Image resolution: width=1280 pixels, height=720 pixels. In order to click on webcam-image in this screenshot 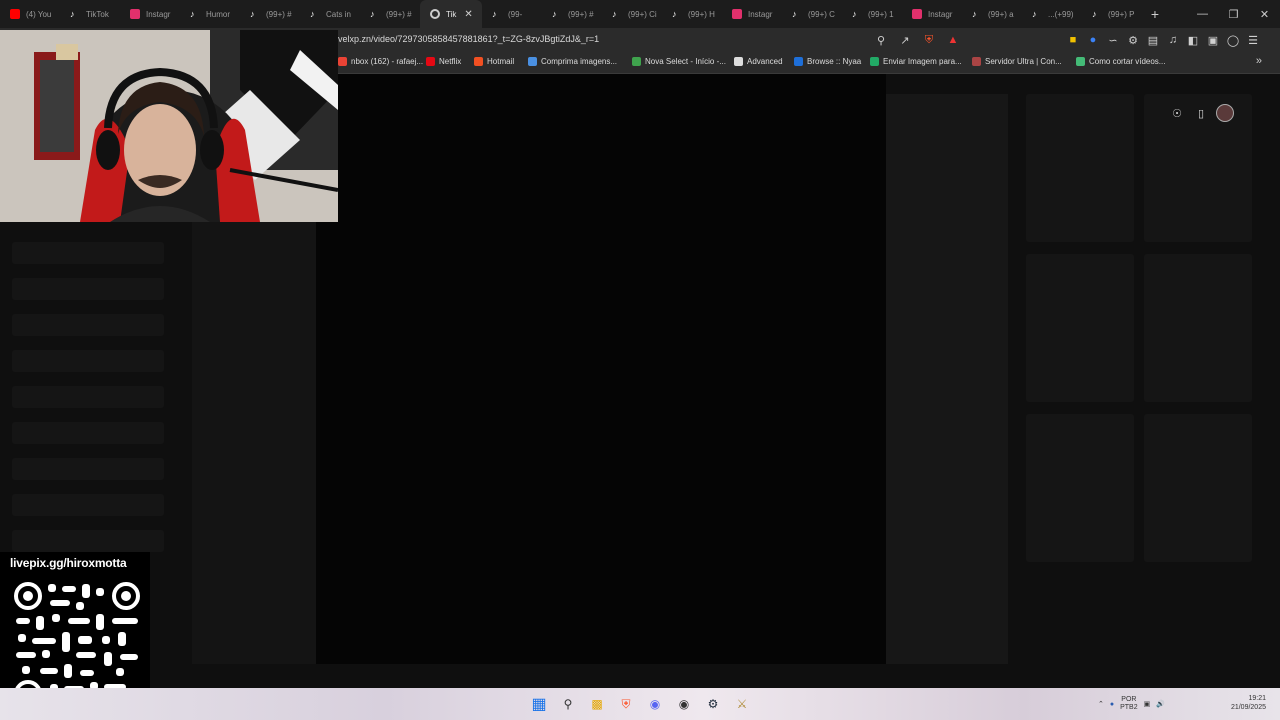, I will do `click(169, 126)`.